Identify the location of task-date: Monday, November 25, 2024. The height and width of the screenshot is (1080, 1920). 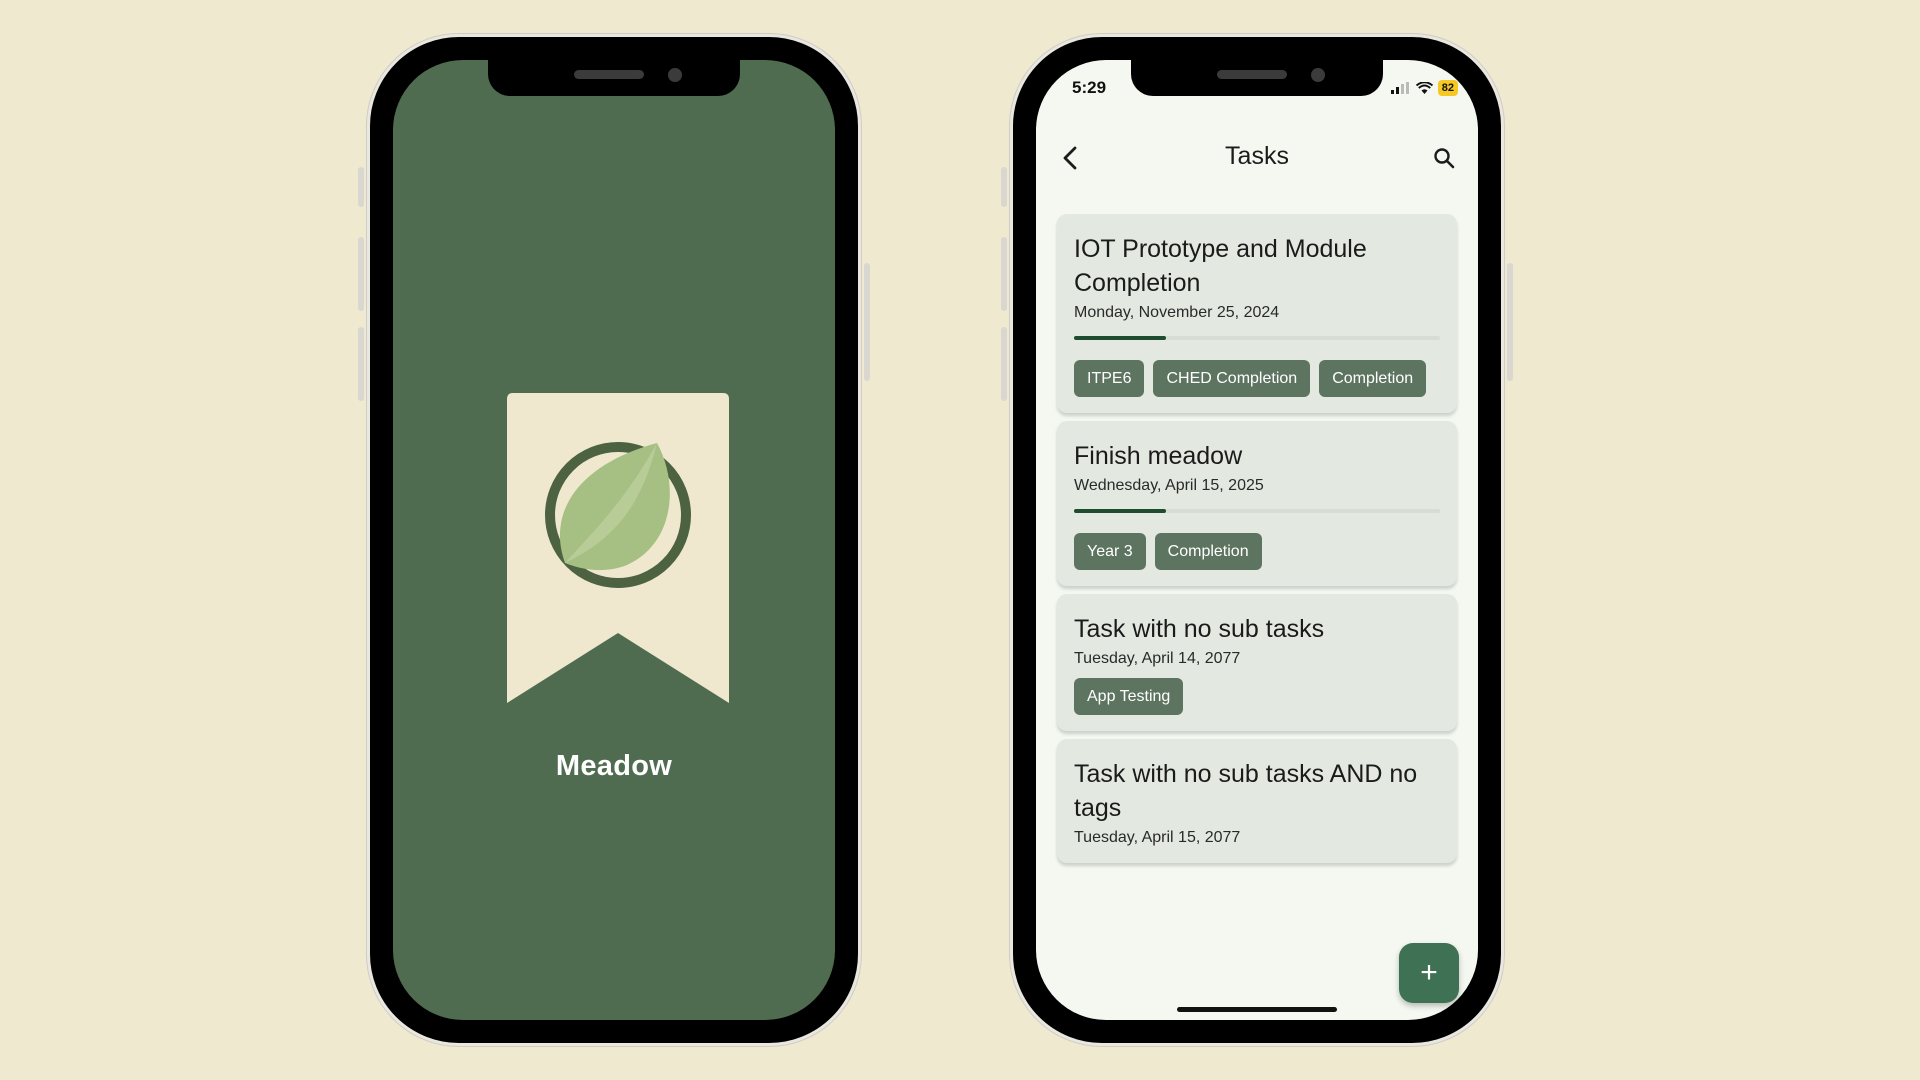
(1177, 312).